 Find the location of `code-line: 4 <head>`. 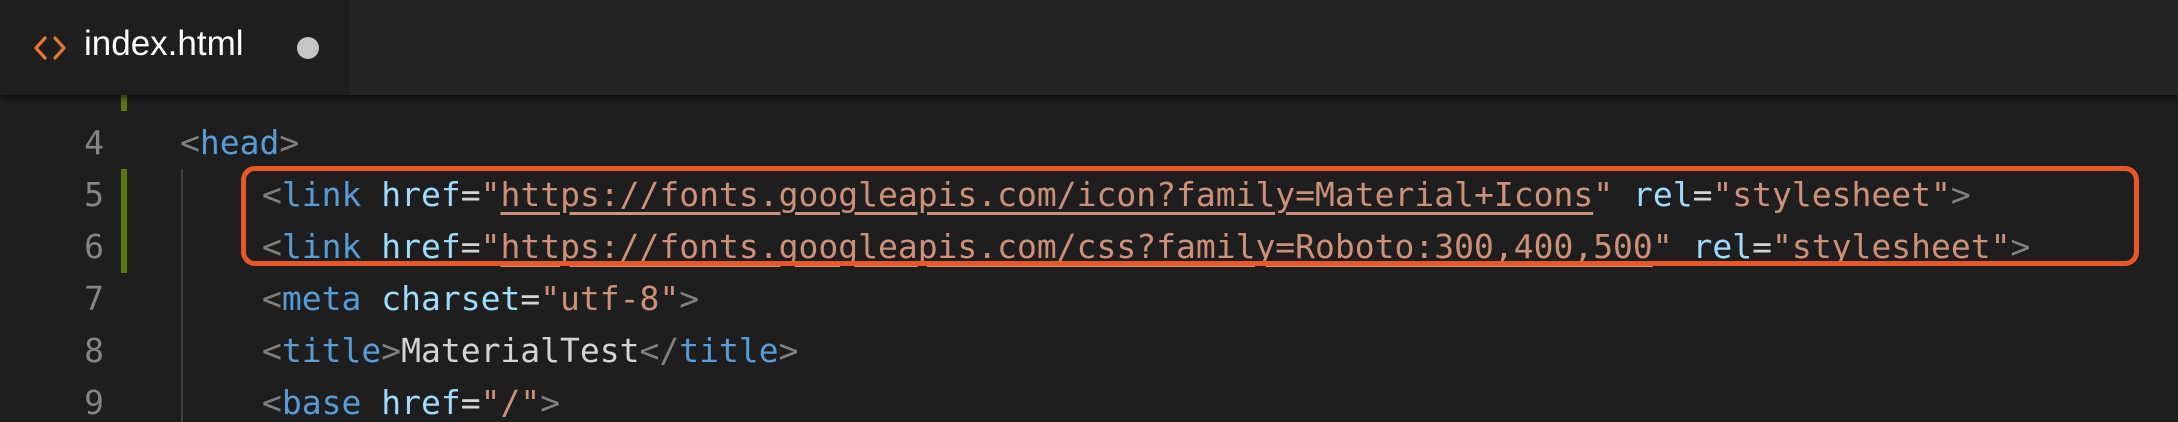

code-line: 4 <head> is located at coordinates (1089, 143).